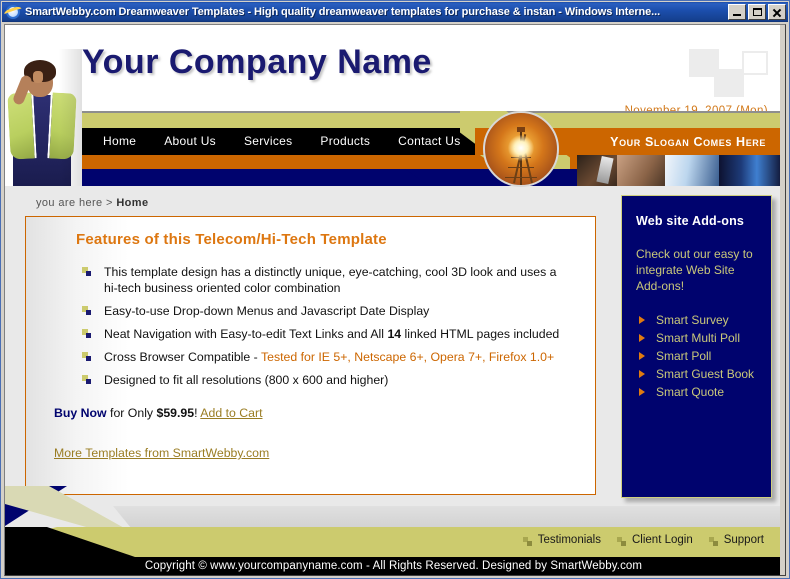 The image size is (790, 579). I want to click on feature-count: 14, so click(394, 334).